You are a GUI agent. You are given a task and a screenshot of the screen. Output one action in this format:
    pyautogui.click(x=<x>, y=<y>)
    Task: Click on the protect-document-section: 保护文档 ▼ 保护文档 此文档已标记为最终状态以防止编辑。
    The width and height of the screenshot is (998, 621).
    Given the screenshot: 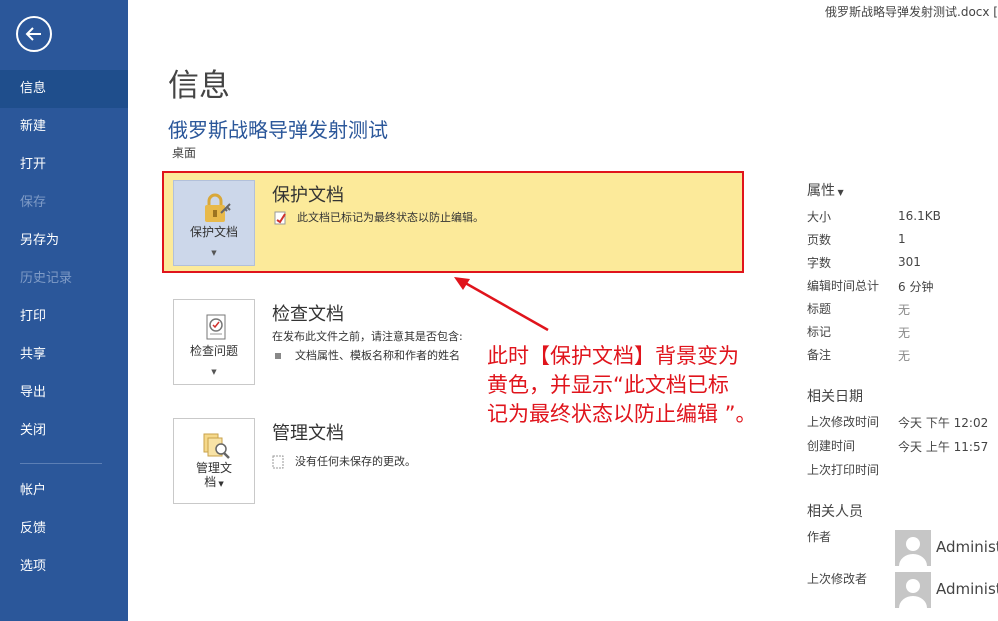 What is the action you would take?
    pyautogui.click(x=453, y=222)
    